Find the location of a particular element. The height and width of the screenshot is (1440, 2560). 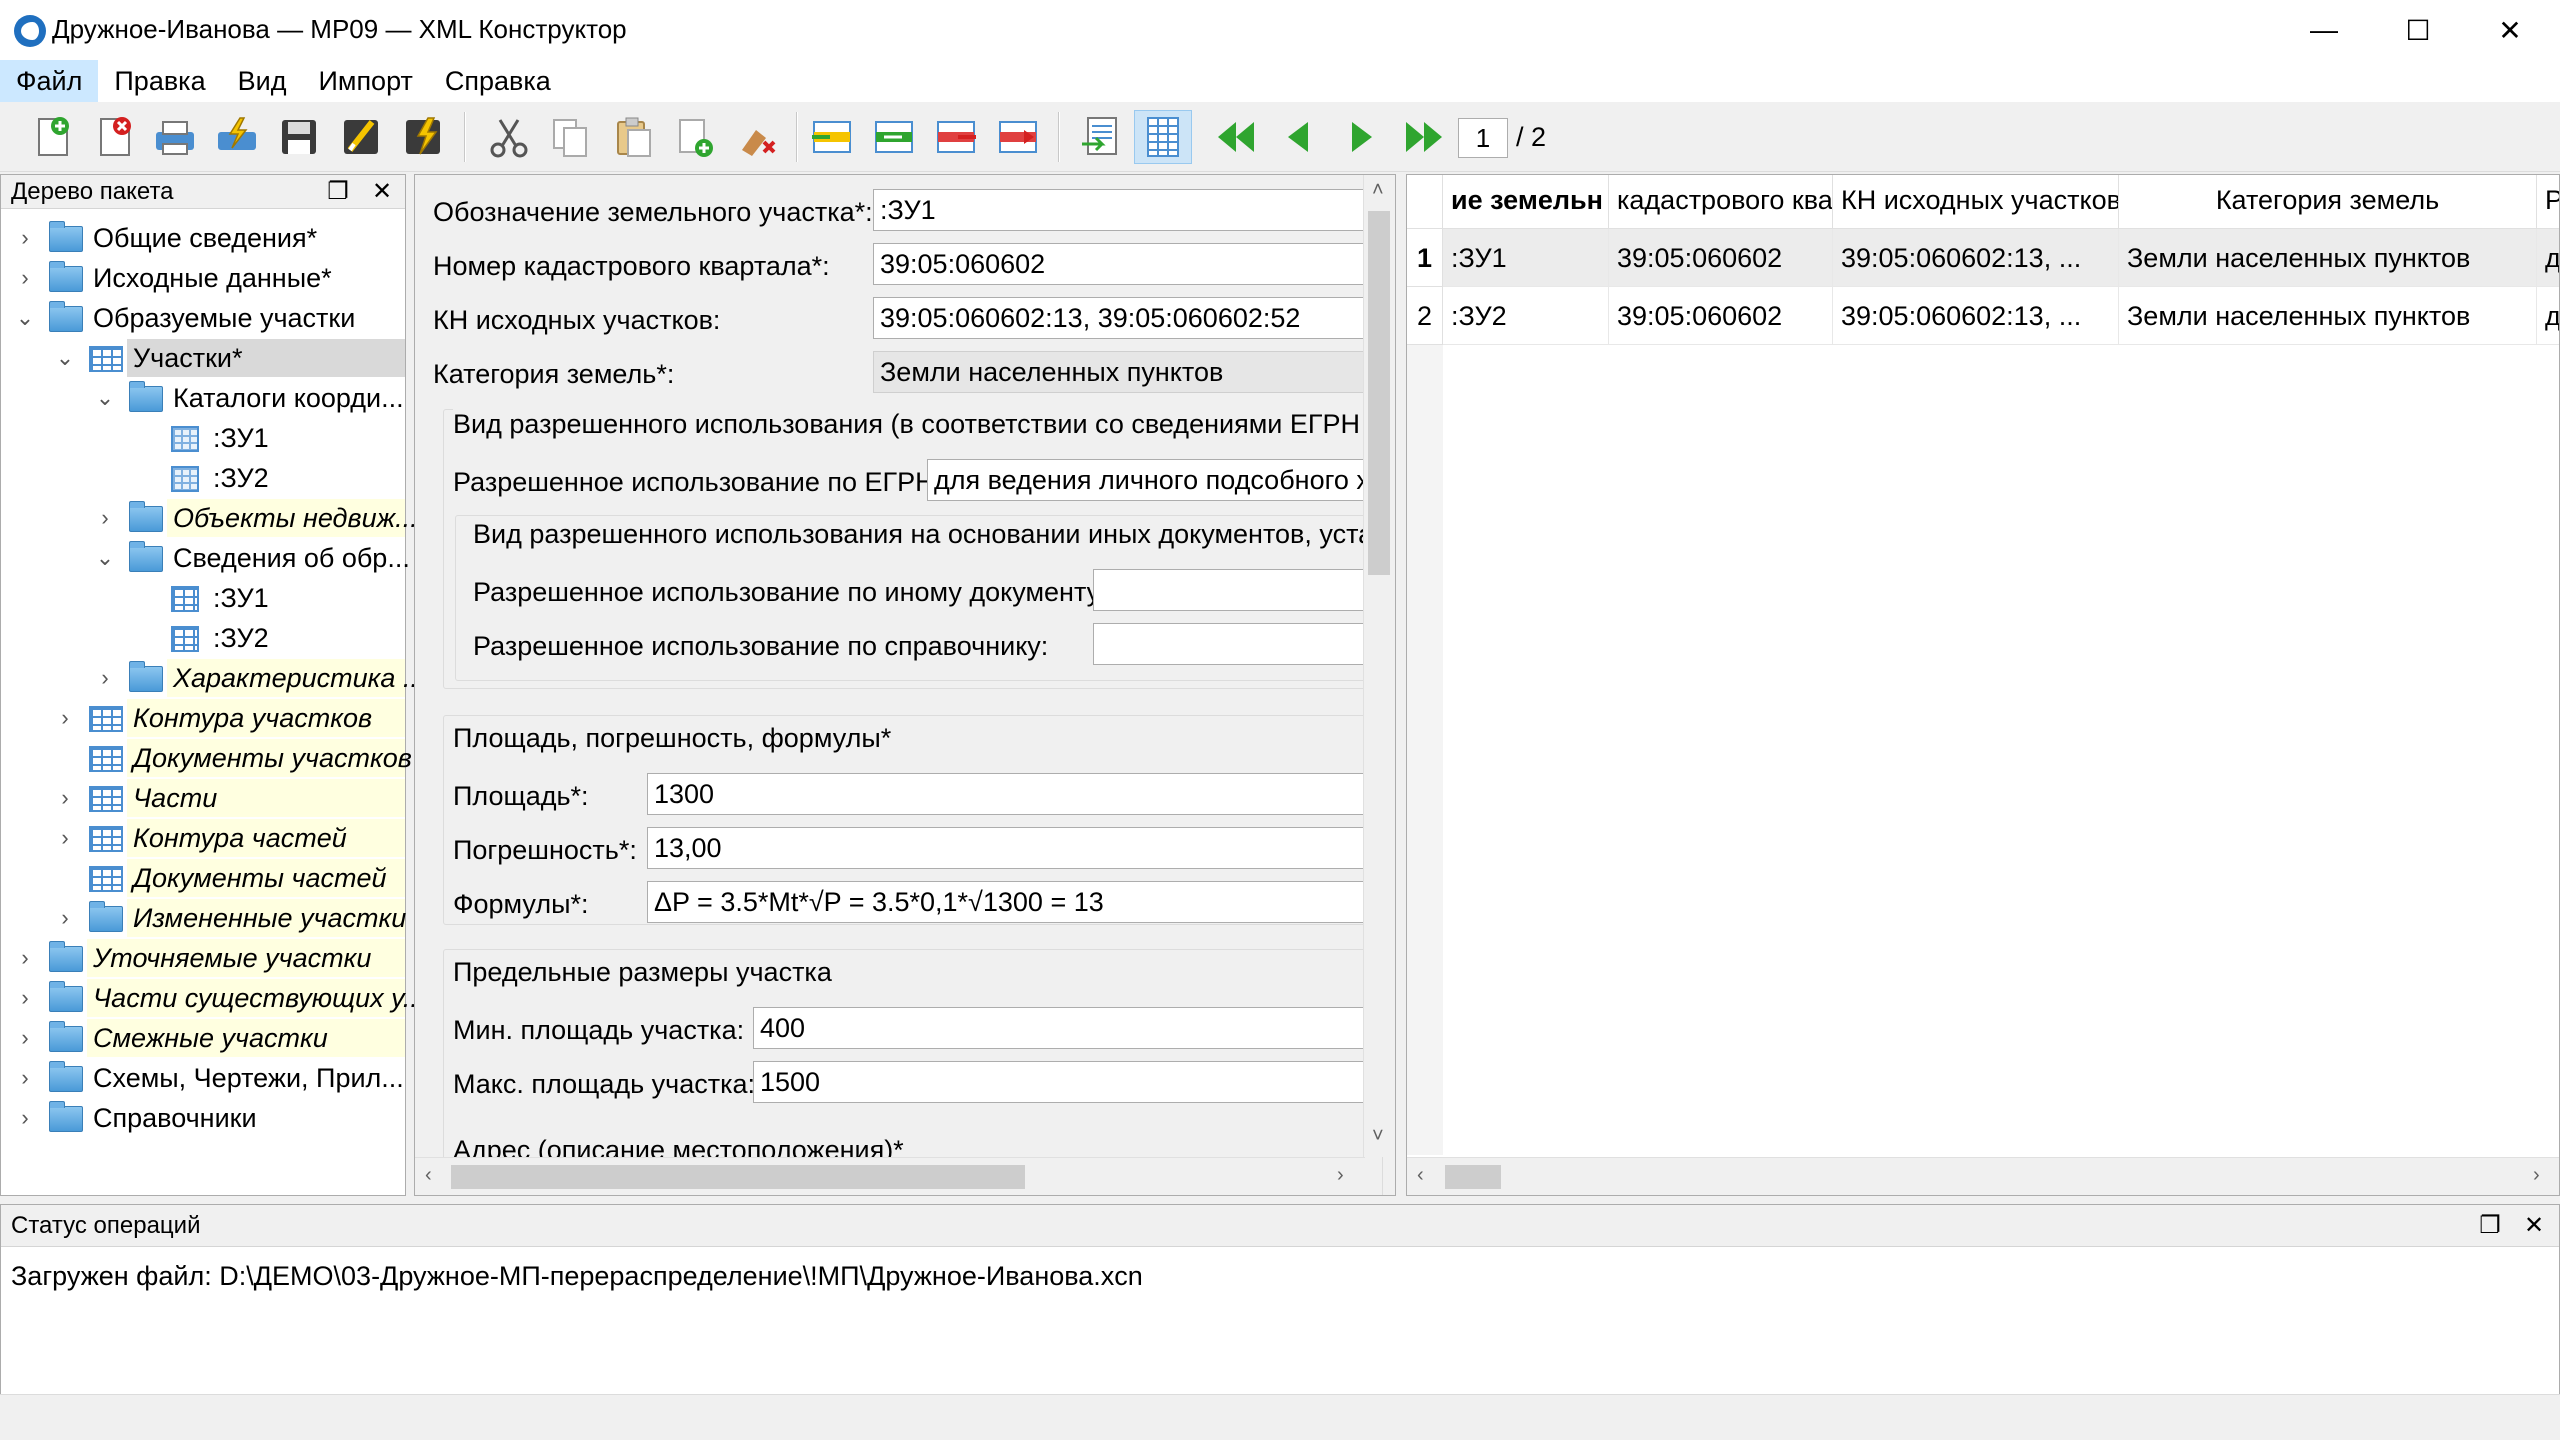

column-header: кадастрового ква is located at coordinates (1721, 202).